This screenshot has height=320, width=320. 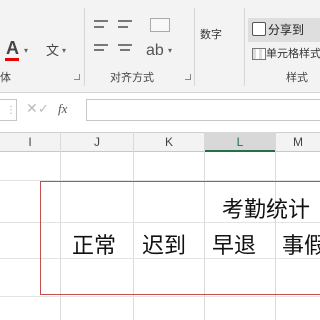 I want to click on phonetic-dropdown-icon: ▾, so click(x=64, y=50).